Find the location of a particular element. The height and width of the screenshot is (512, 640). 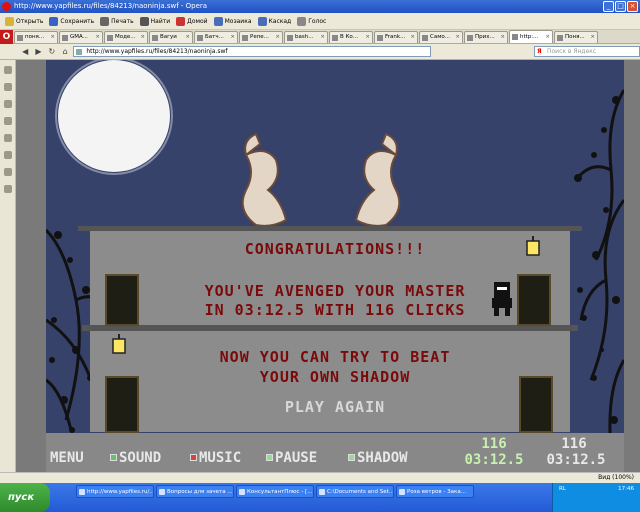

toolbar-label: Голос is located at coordinates (317, 21).